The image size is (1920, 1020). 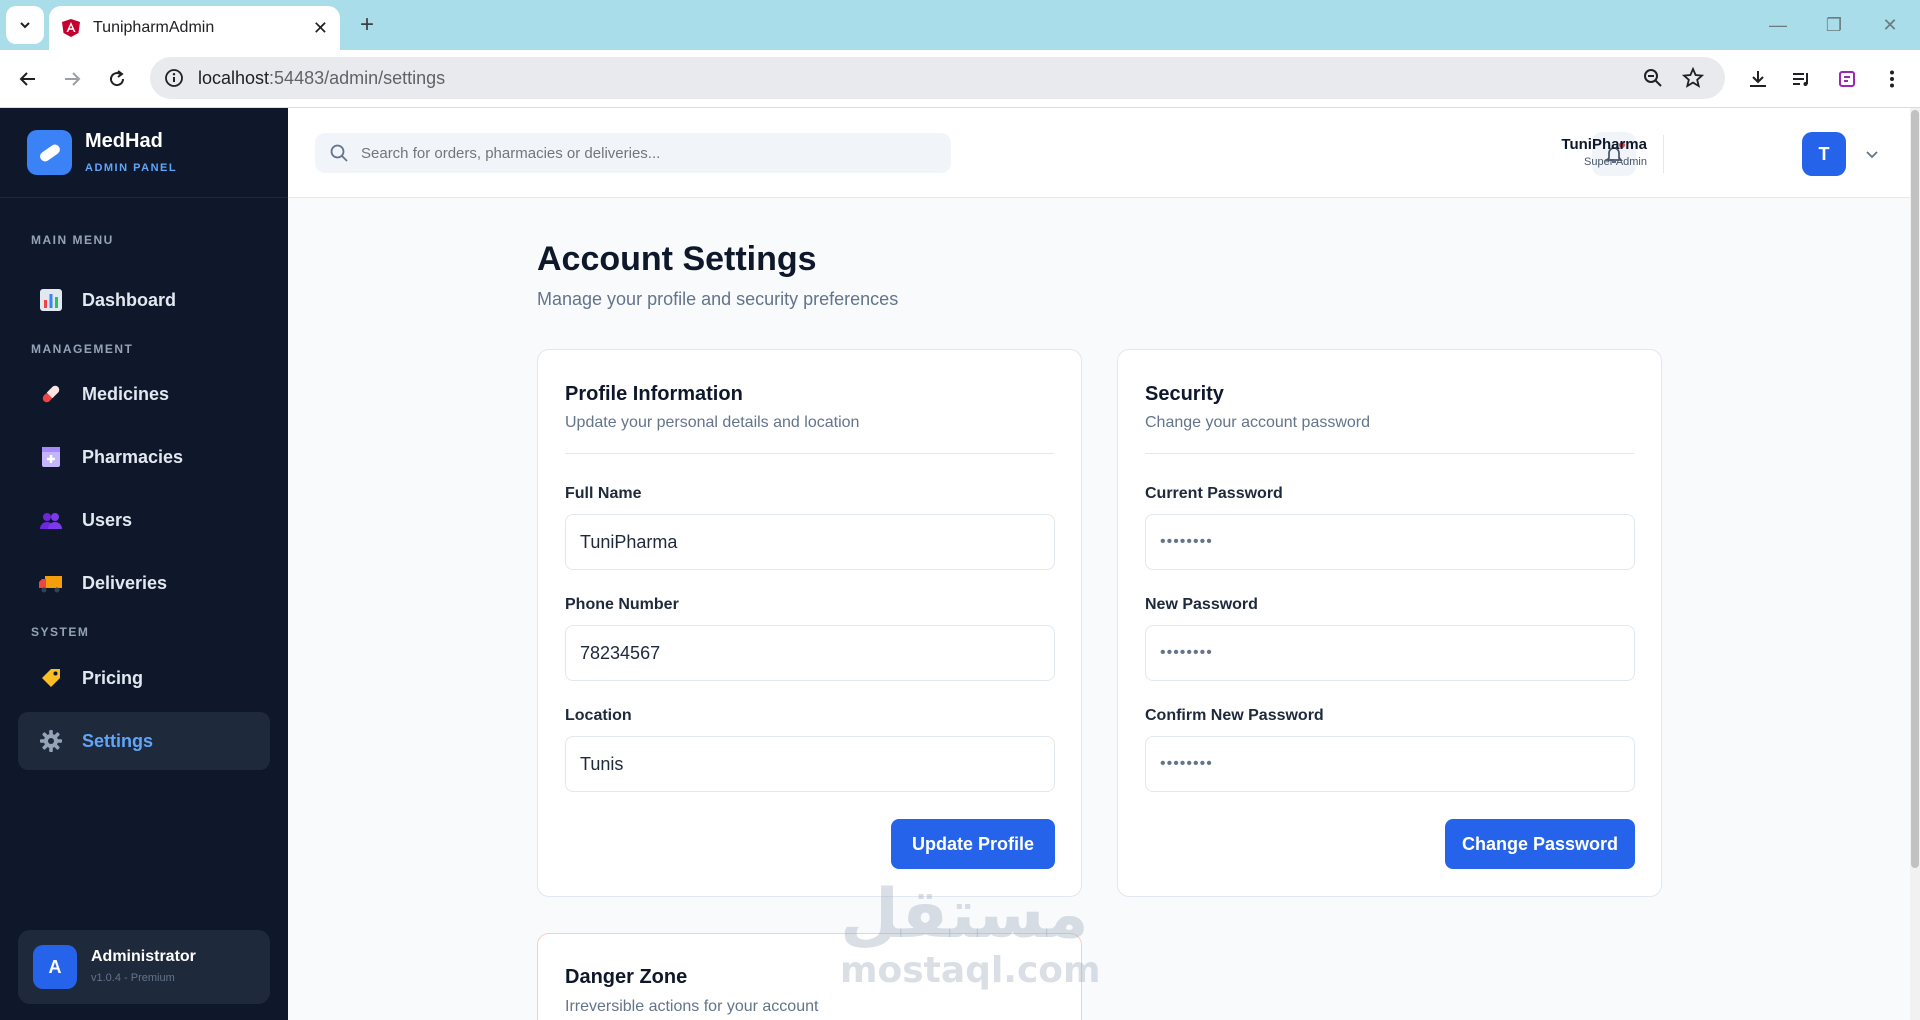 I want to click on url-path: :54483/admin/settings, so click(x=357, y=77).